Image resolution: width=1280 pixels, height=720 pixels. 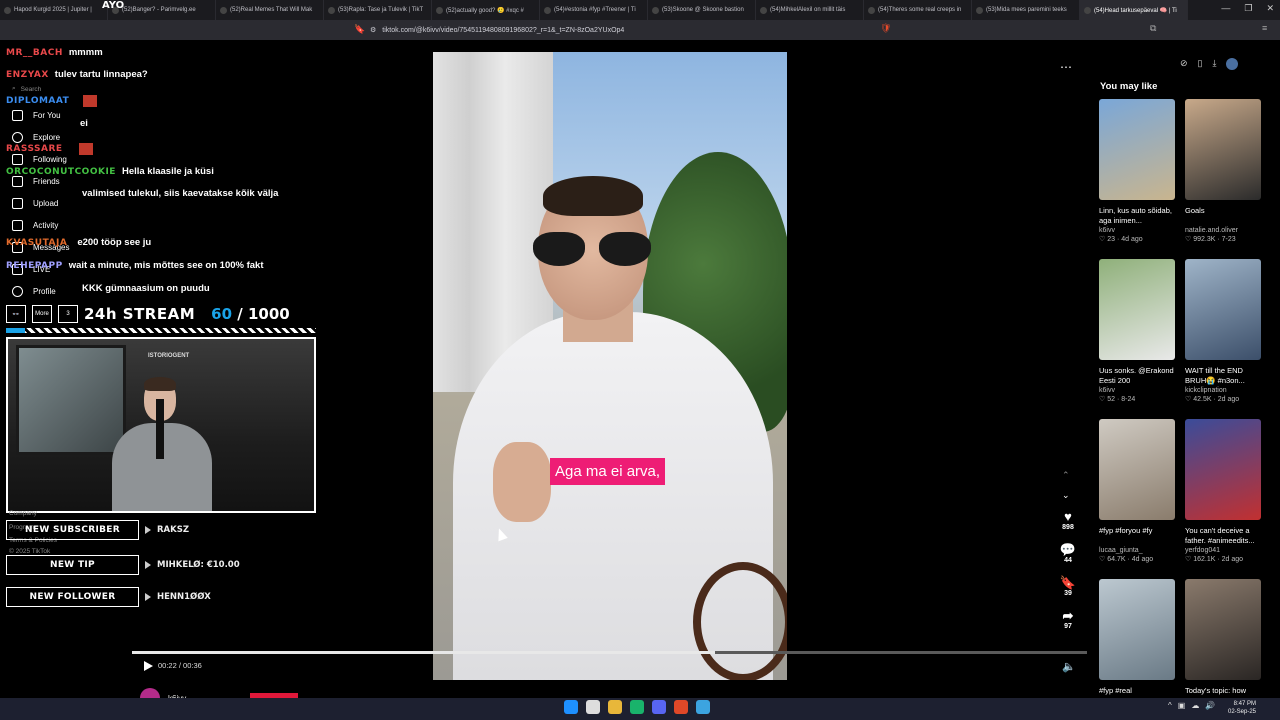 What do you see at coordinates (42, 314) in the screenshot?
I see `more-box: More` at bounding box center [42, 314].